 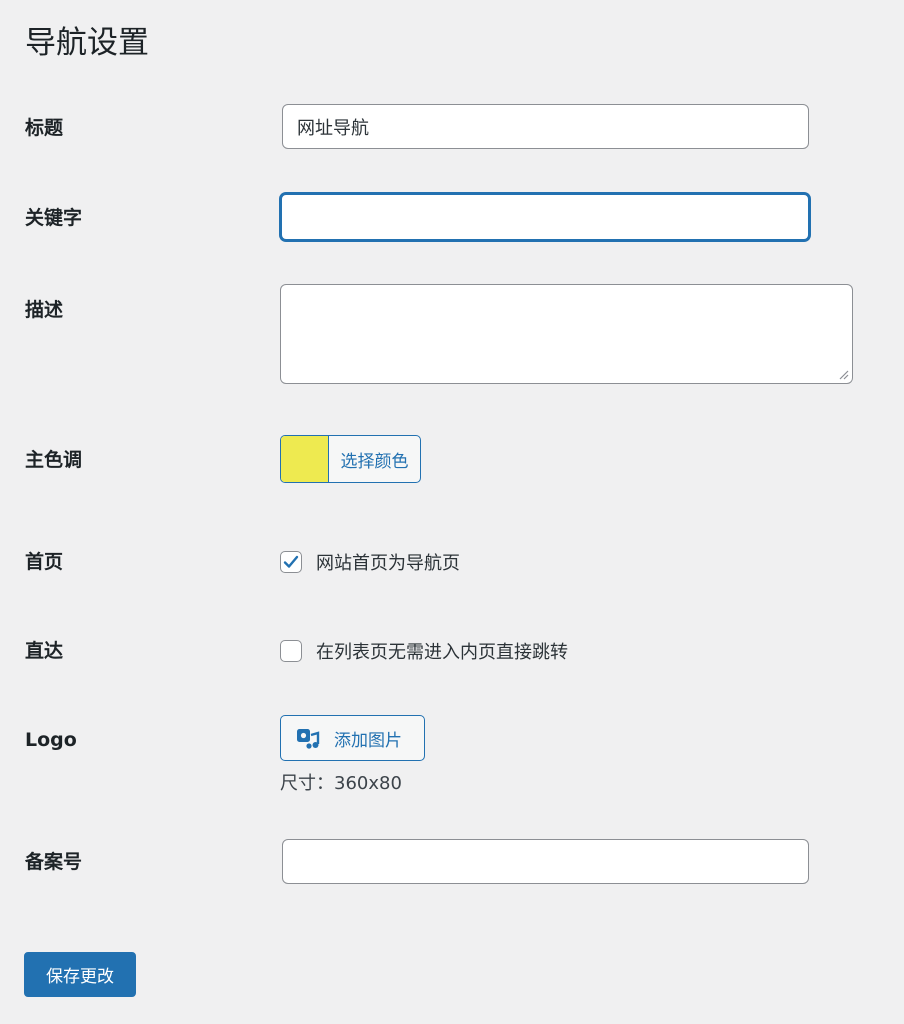 What do you see at coordinates (374, 461) in the screenshot?
I see `select-color-label: 选择颜色` at bounding box center [374, 461].